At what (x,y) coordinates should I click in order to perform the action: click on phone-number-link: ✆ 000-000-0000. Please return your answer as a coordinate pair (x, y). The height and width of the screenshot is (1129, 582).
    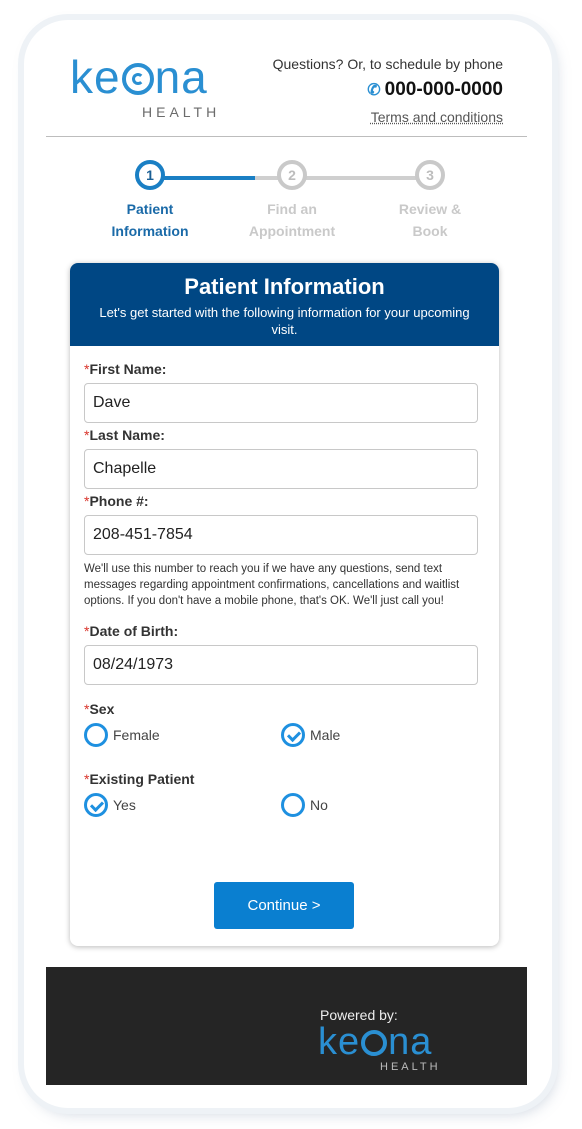
    Looking at the image, I should click on (388, 90).